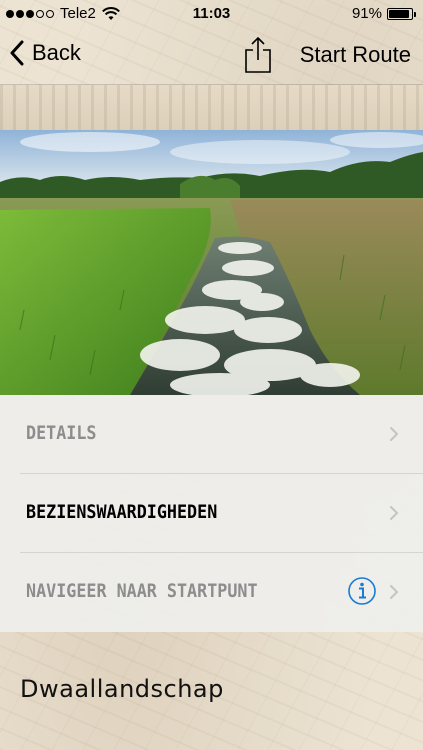 The width and height of the screenshot is (423, 750). I want to click on back-label: Back, so click(56, 52).